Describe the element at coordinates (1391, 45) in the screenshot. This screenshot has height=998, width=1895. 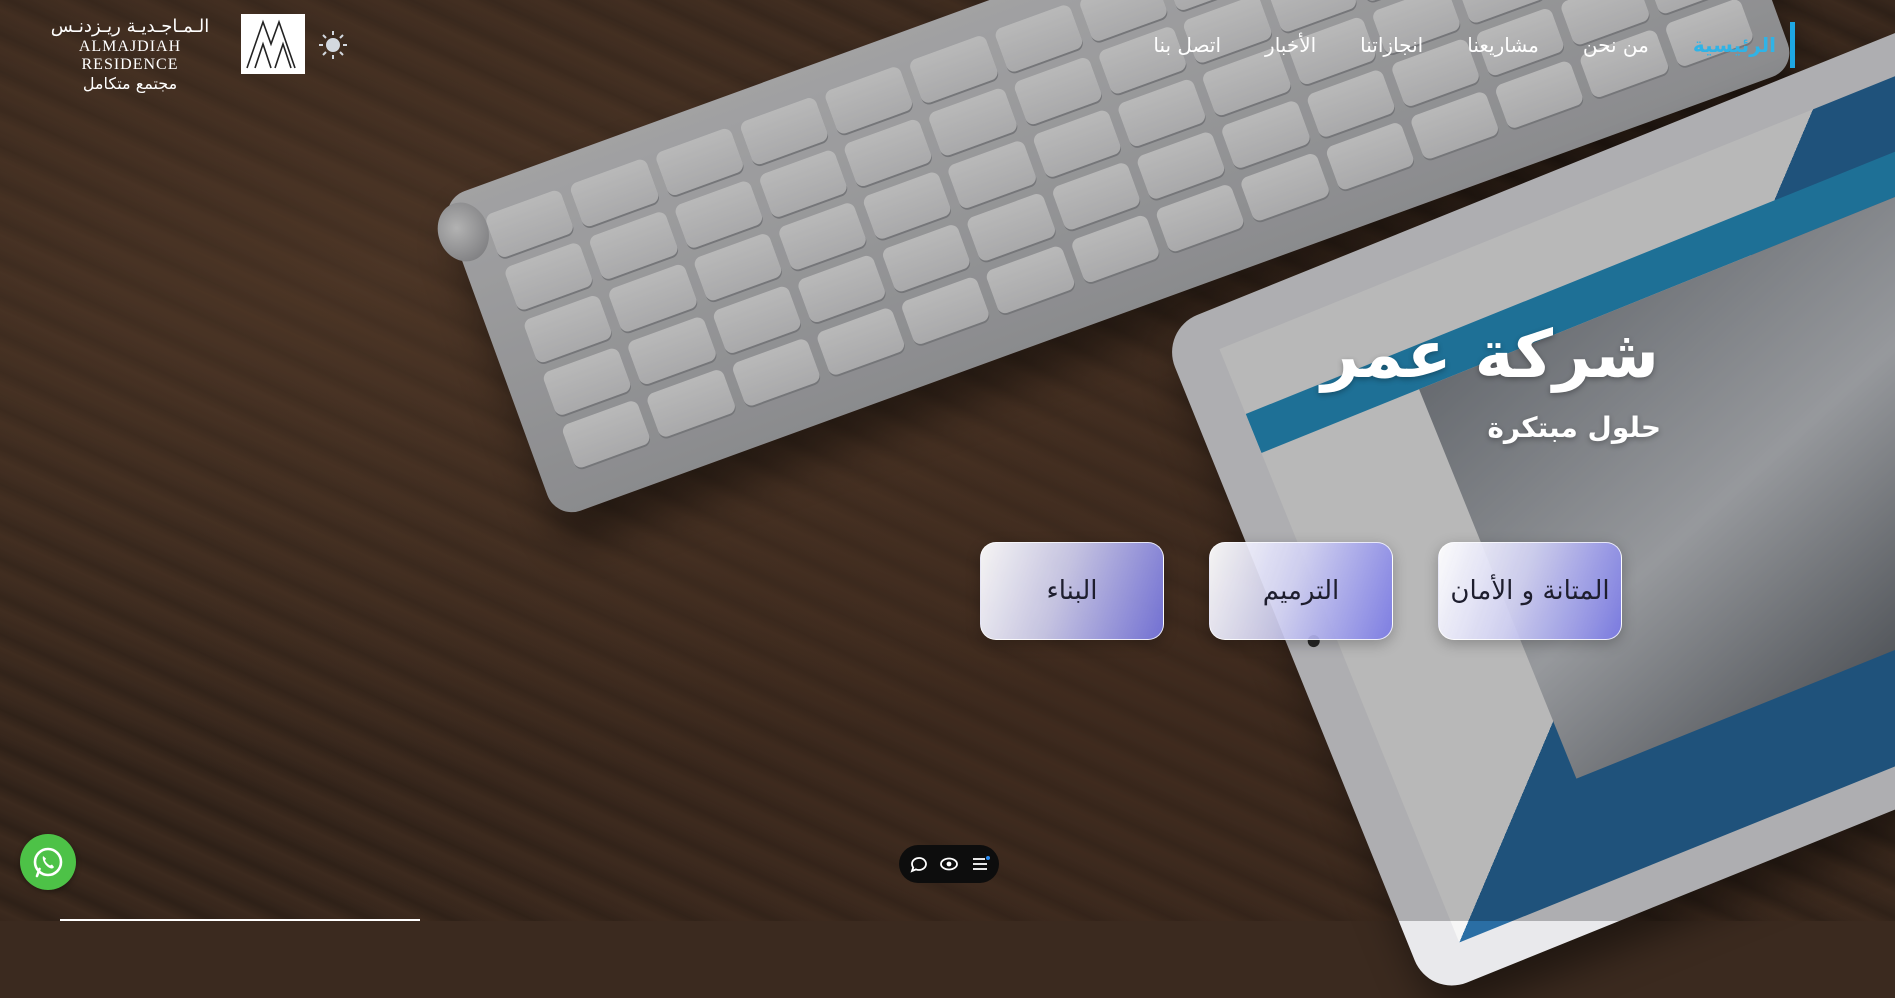
I see `nav-item-achievements: انجازاتنا` at that location.